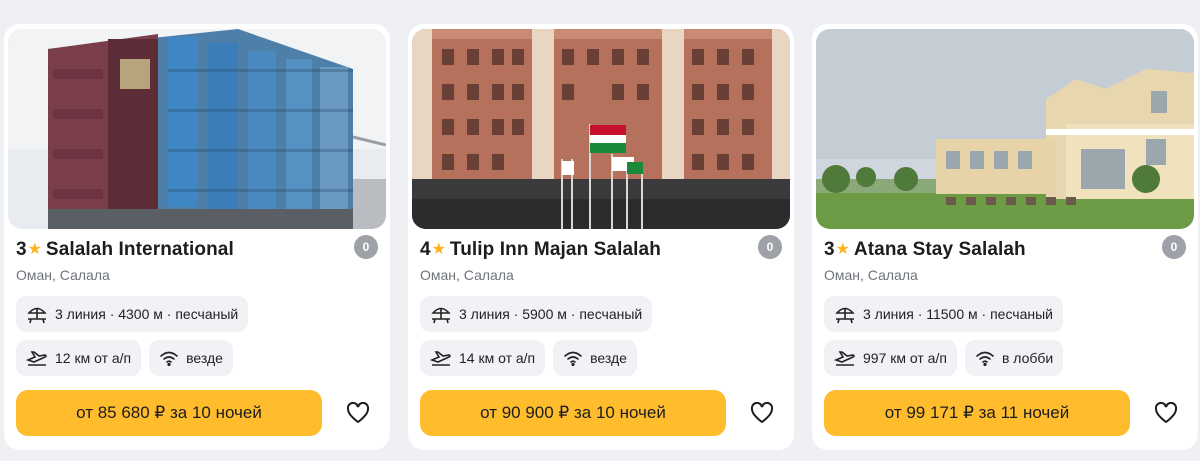 The width and height of the screenshot is (1200, 461). I want to click on airport-chip: 12 км от а/п, so click(79, 358).